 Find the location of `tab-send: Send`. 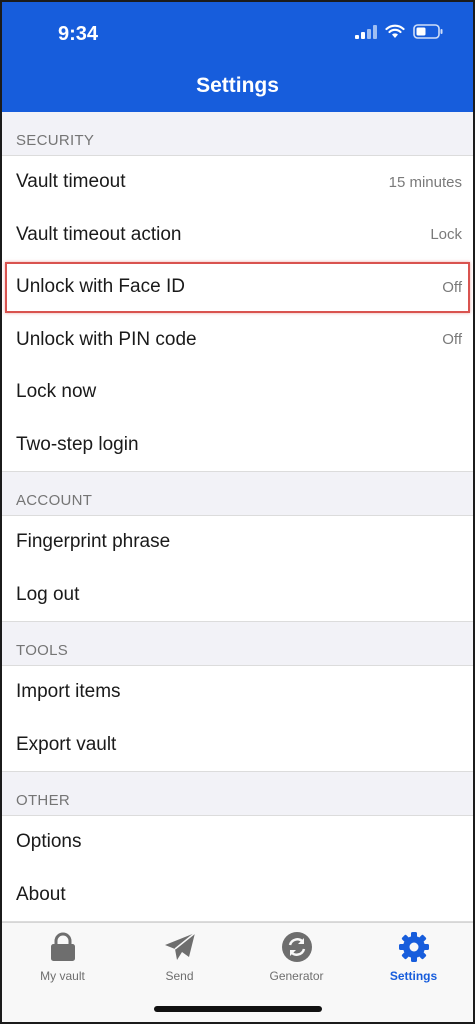

tab-send: Send is located at coordinates (179, 958).